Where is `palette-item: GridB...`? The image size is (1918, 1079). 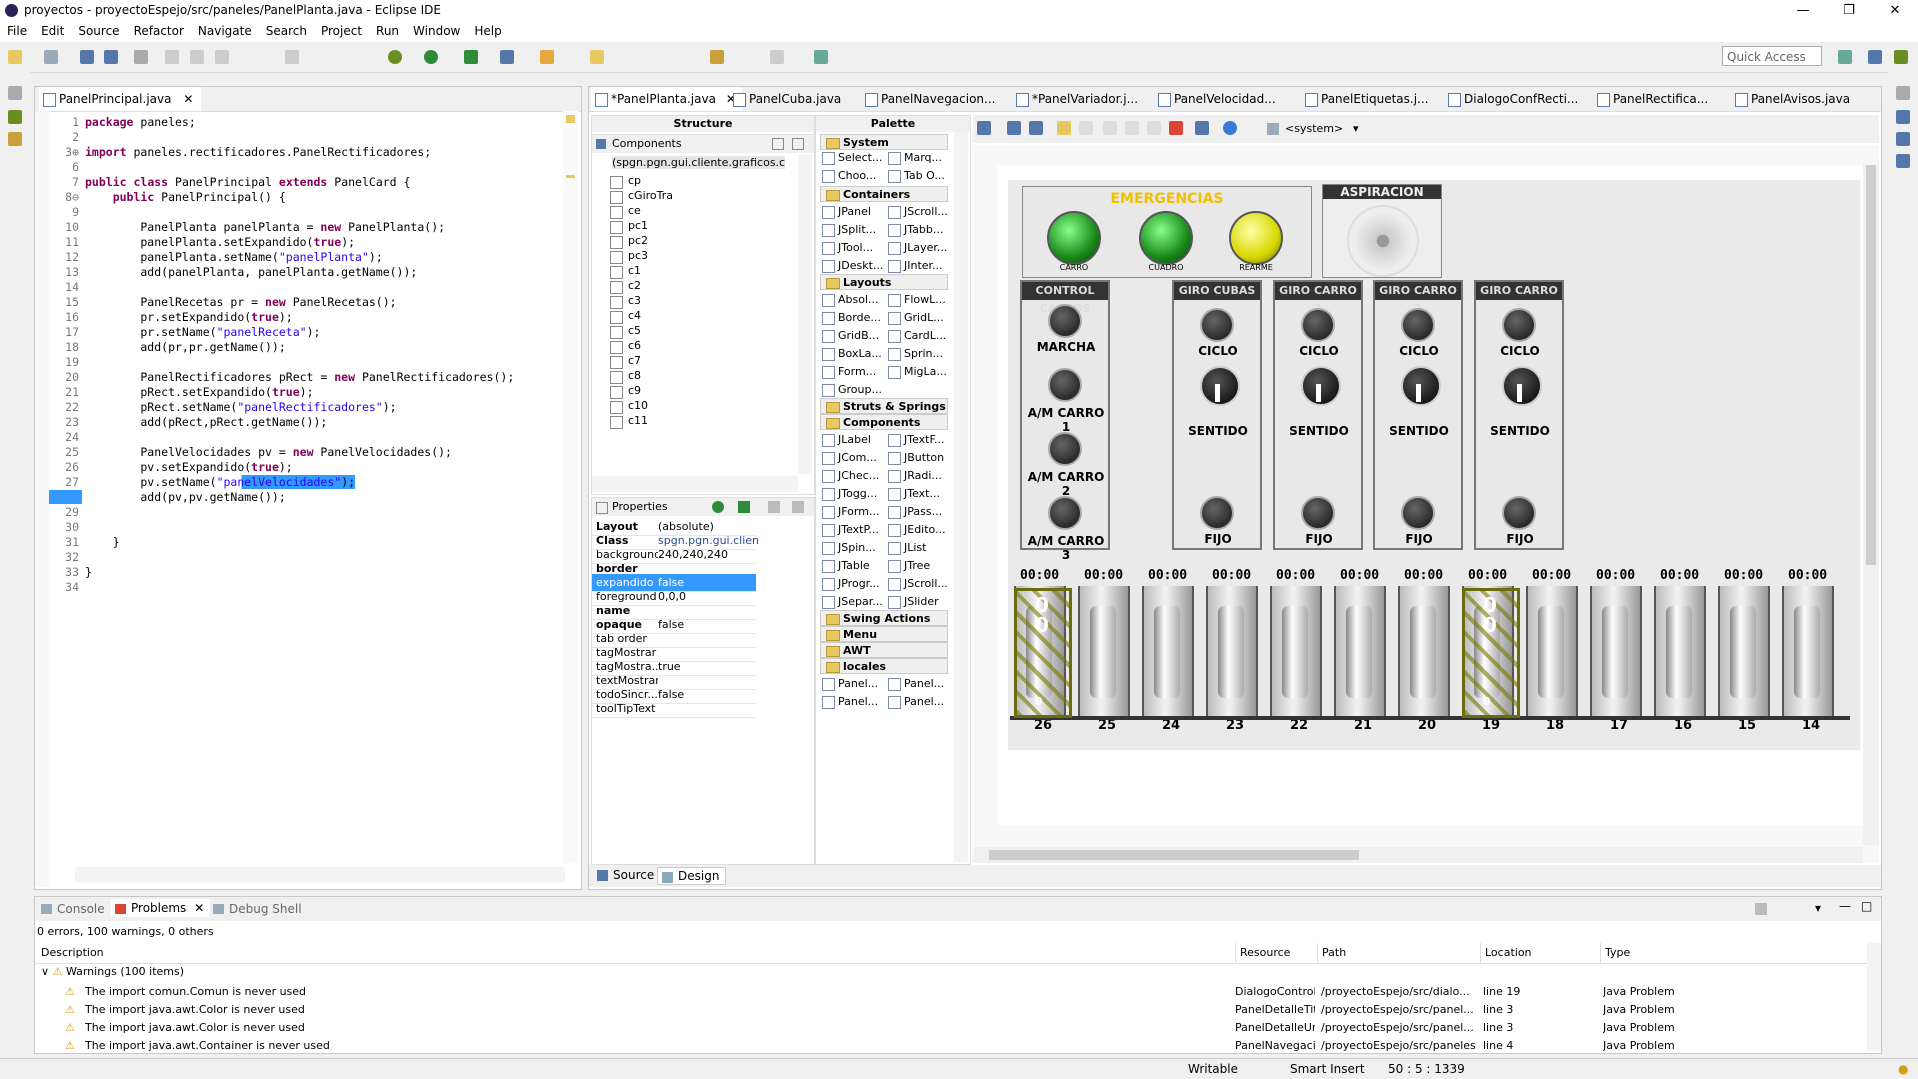
palette-item: GridB... is located at coordinates (854, 336).